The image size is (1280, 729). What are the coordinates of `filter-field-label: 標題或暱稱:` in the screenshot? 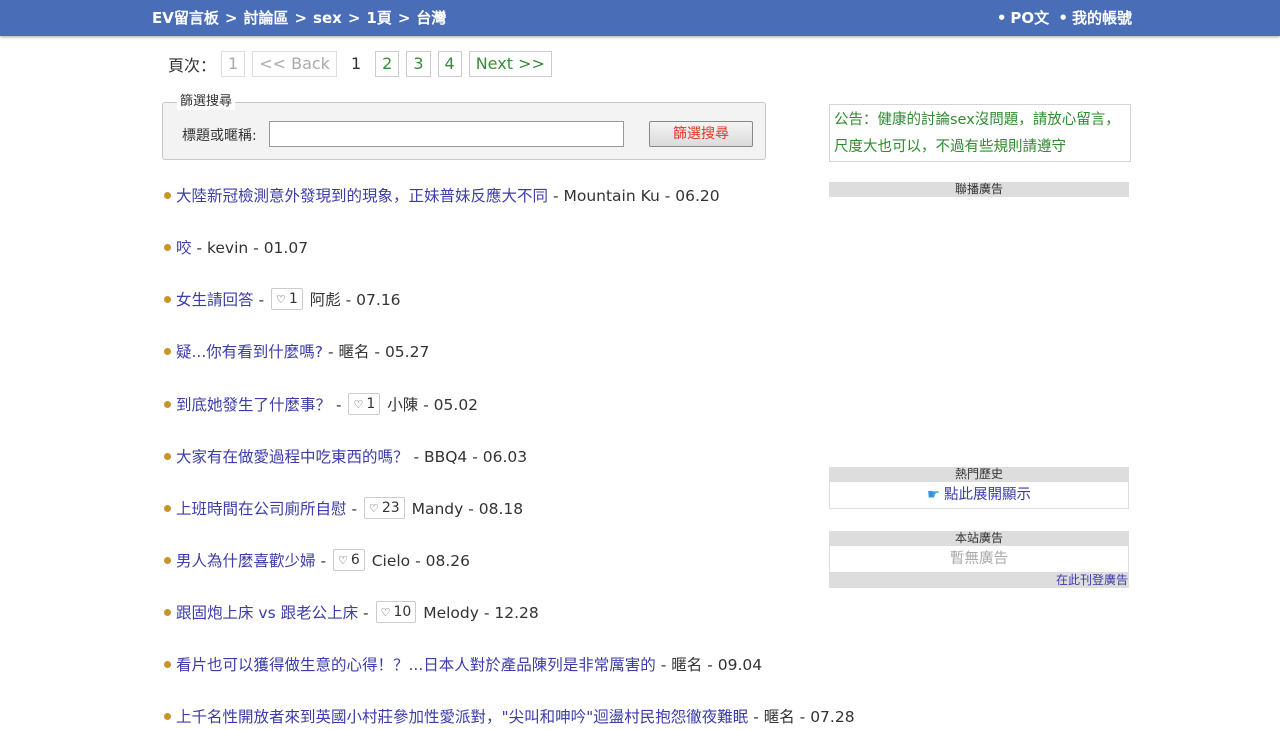 It's located at (219, 136).